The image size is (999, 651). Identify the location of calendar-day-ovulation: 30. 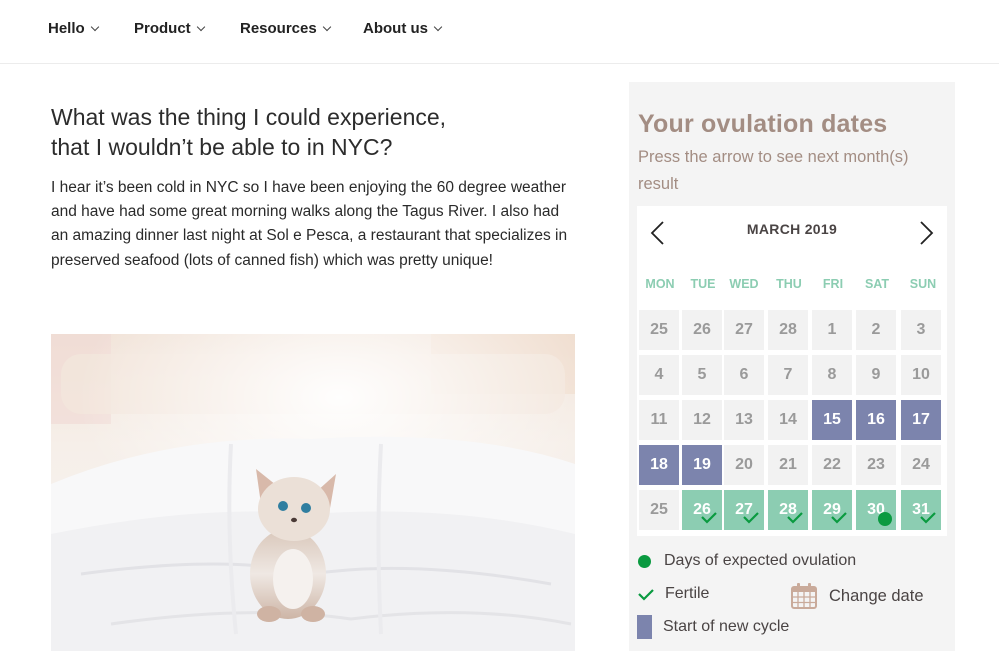
(876, 510).